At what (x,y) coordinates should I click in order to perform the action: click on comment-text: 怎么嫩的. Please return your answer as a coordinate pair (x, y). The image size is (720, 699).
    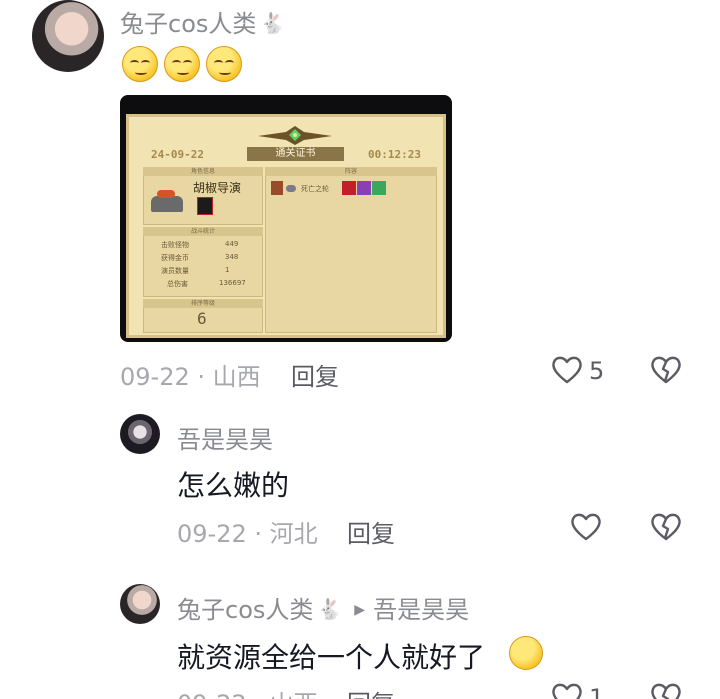
    Looking at the image, I should click on (233, 485).